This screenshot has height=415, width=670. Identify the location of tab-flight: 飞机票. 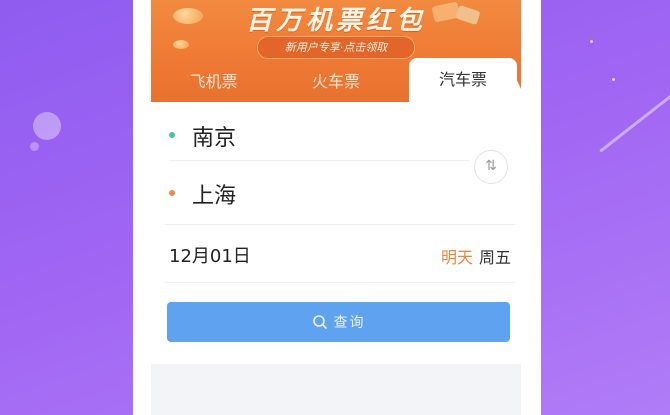
(213, 81).